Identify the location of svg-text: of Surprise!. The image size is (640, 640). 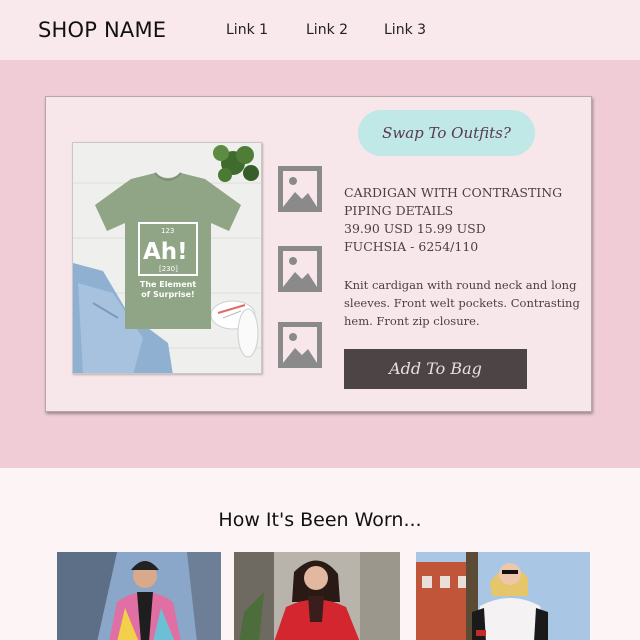
(167, 294).